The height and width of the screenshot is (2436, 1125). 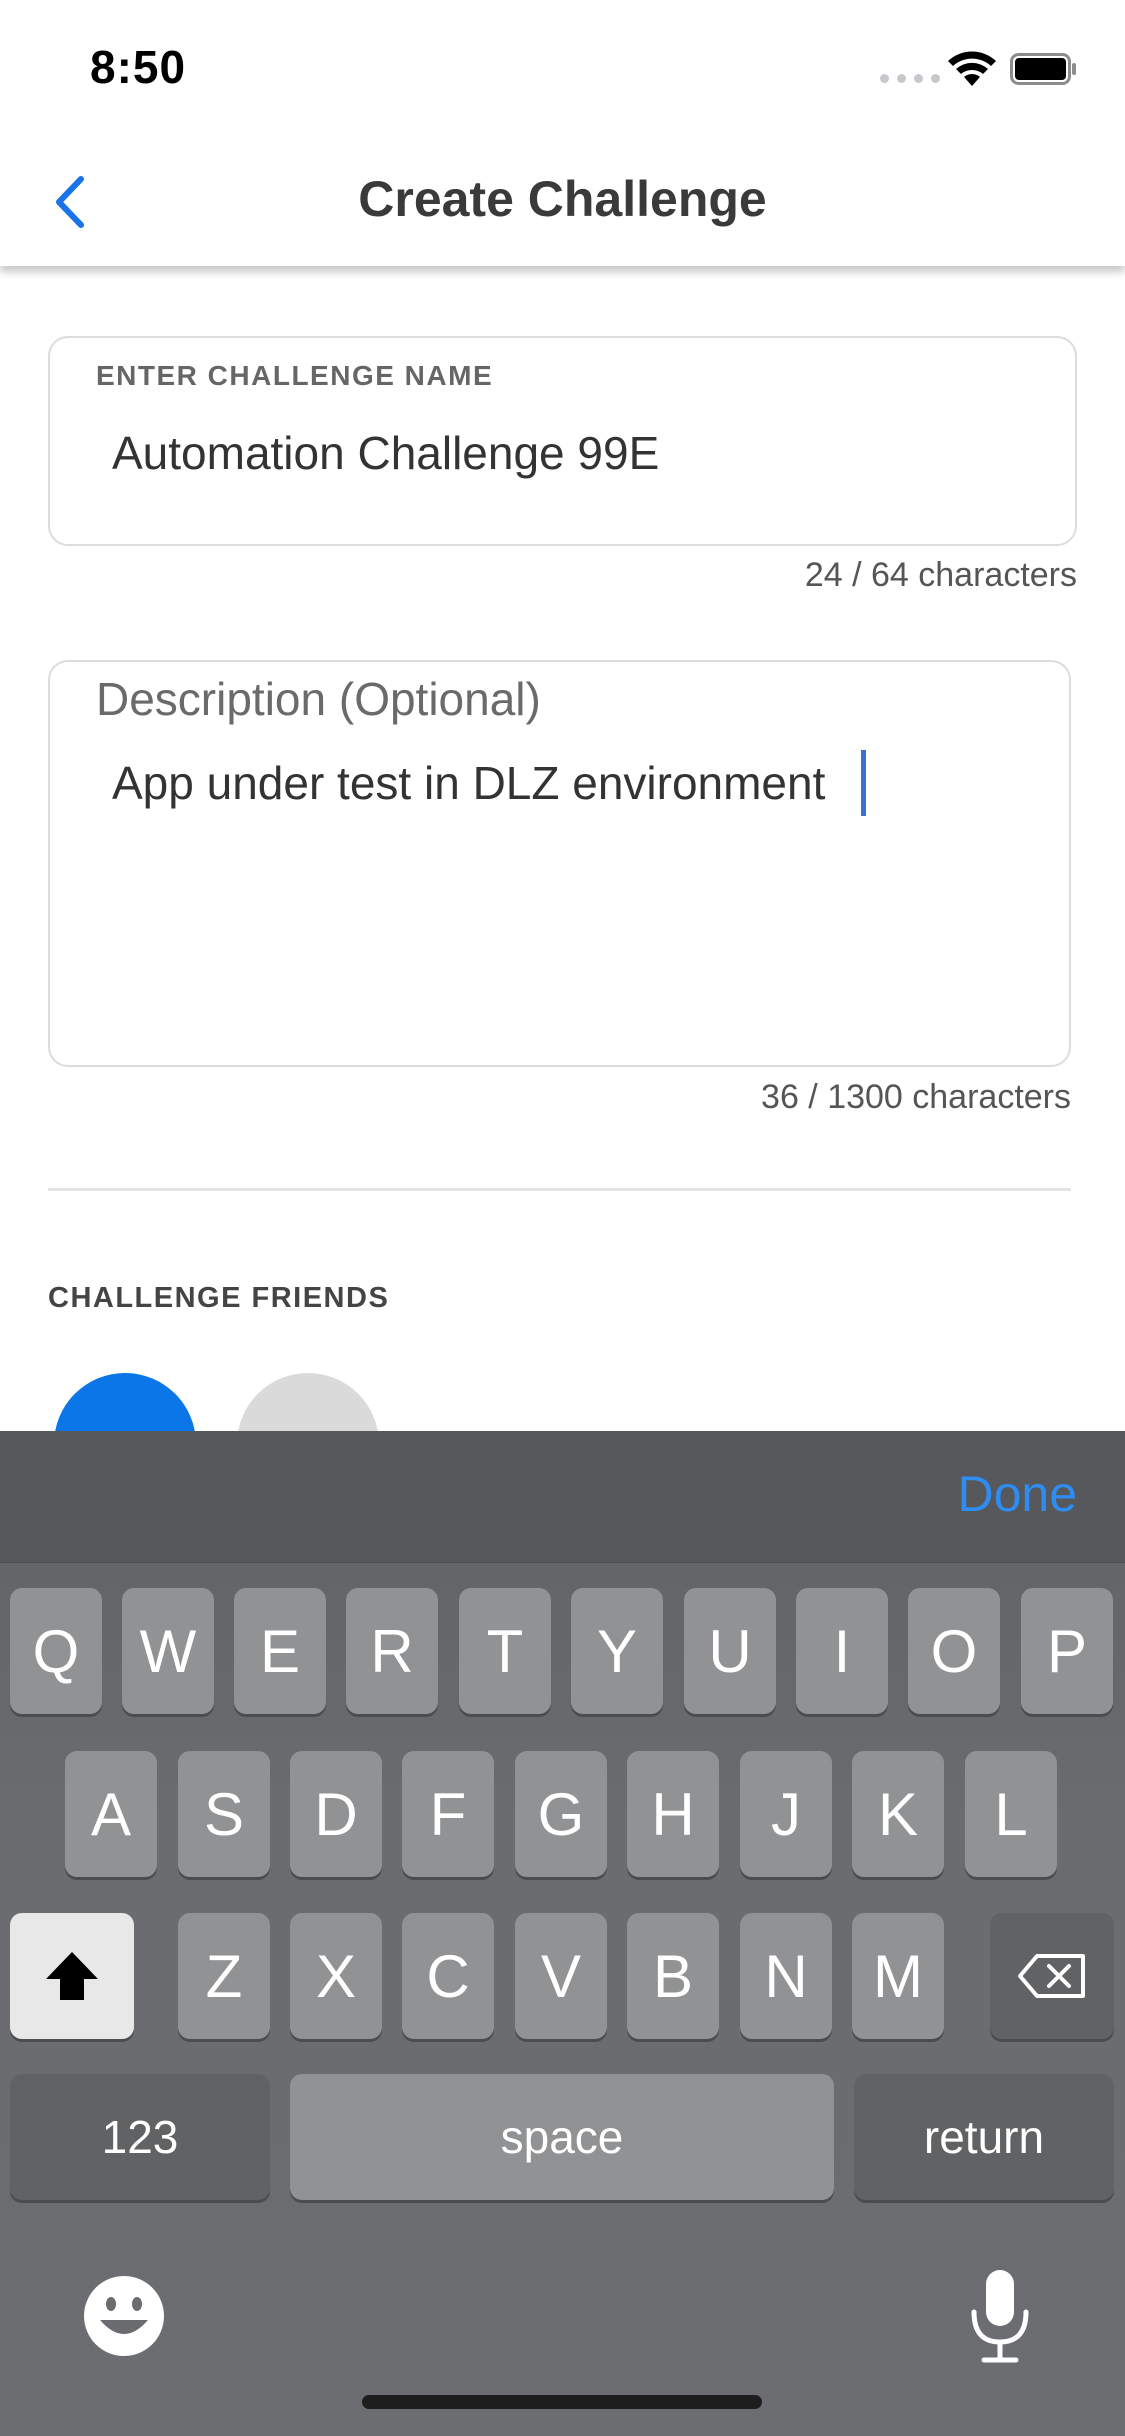 I want to click on key-p: P, so click(x=1067, y=1651).